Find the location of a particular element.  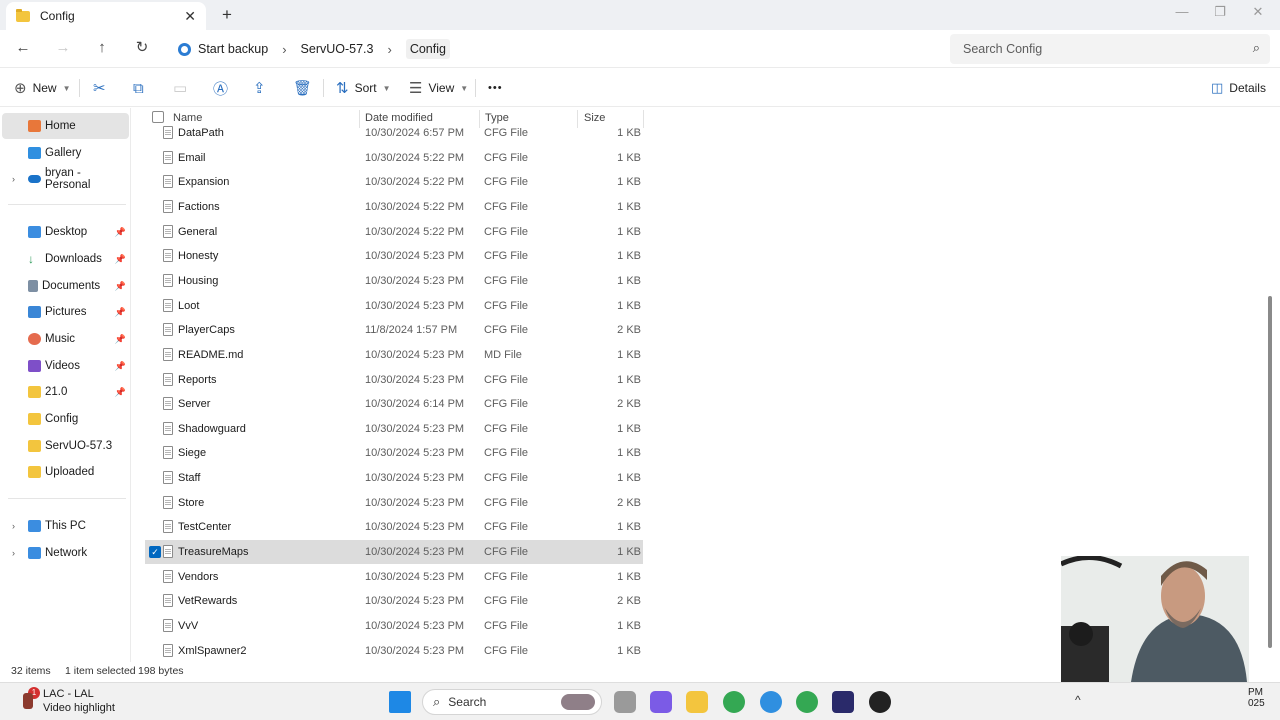

sidebar-item-label: Downloads is located at coordinates (73, 259).